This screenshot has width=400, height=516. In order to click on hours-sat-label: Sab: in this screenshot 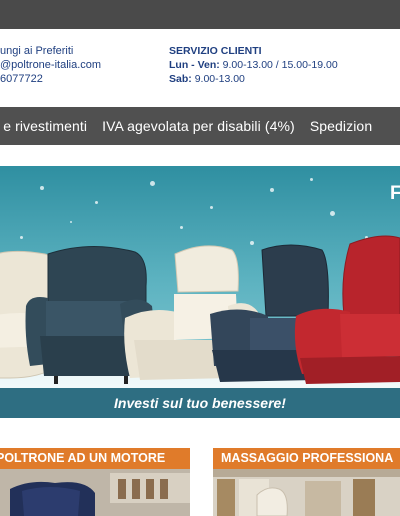, I will do `click(180, 79)`.